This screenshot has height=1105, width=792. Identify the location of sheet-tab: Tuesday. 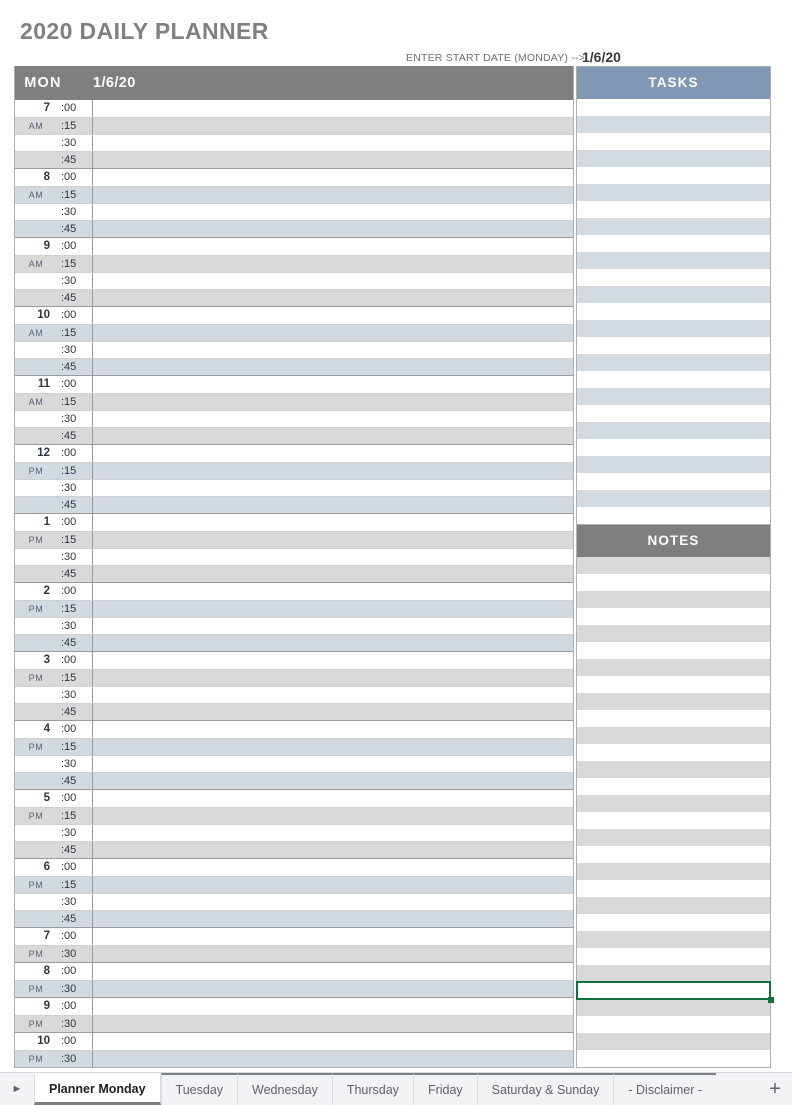
(199, 1089).